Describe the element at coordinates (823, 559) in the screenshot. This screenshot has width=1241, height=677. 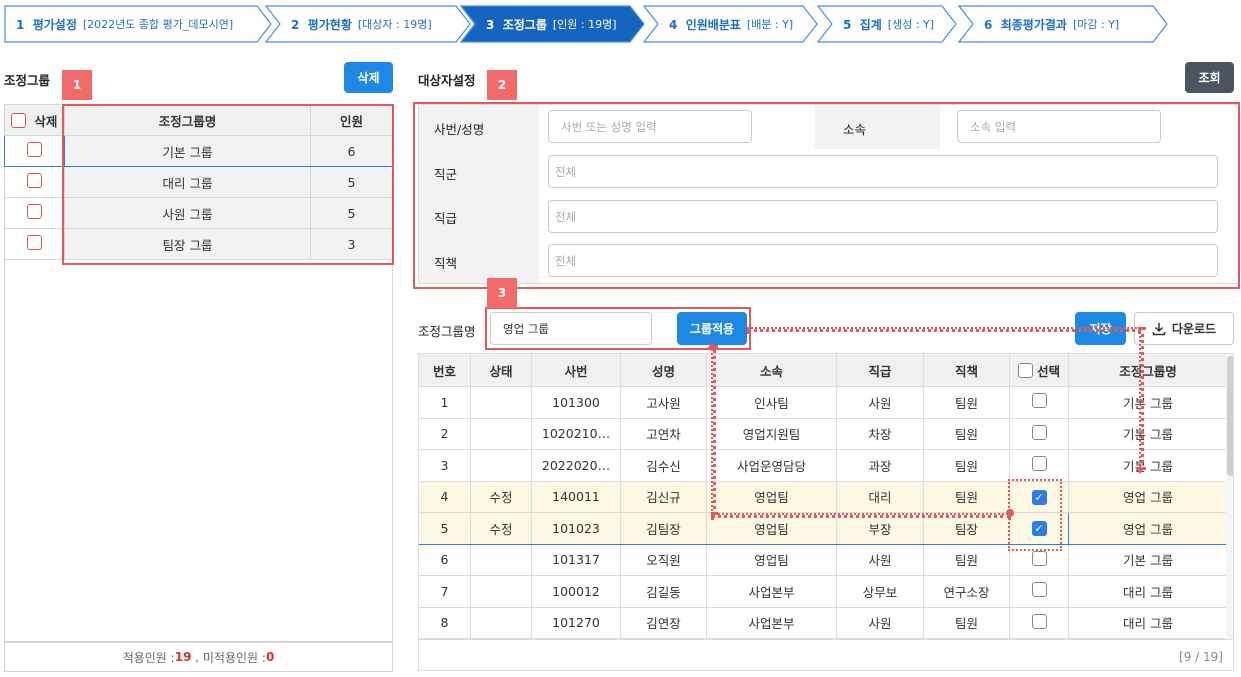
I see `employee-row: 6 101317 오직원 영업팀 사원 팀원 기본 그룹` at that location.